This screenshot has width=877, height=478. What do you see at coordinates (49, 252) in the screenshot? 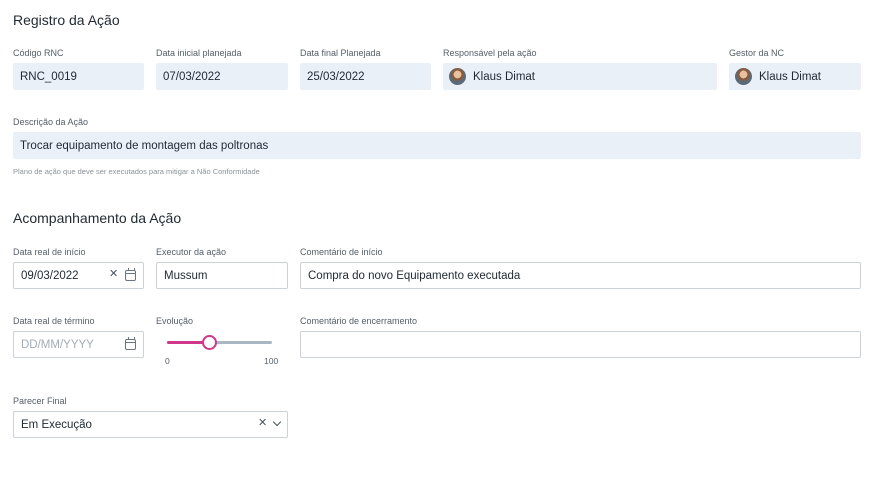
I see `data-real-inicio-label: Data real de início` at bounding box center [49, 252].